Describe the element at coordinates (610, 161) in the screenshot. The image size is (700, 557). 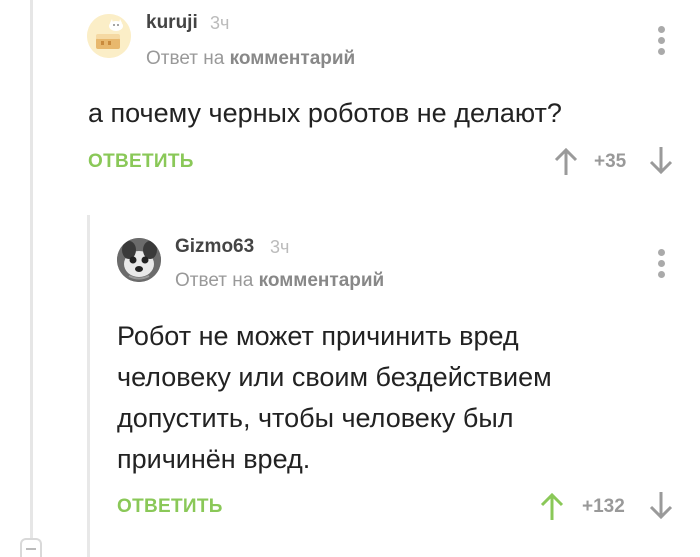
I see `comment-rating: +35` at that location.